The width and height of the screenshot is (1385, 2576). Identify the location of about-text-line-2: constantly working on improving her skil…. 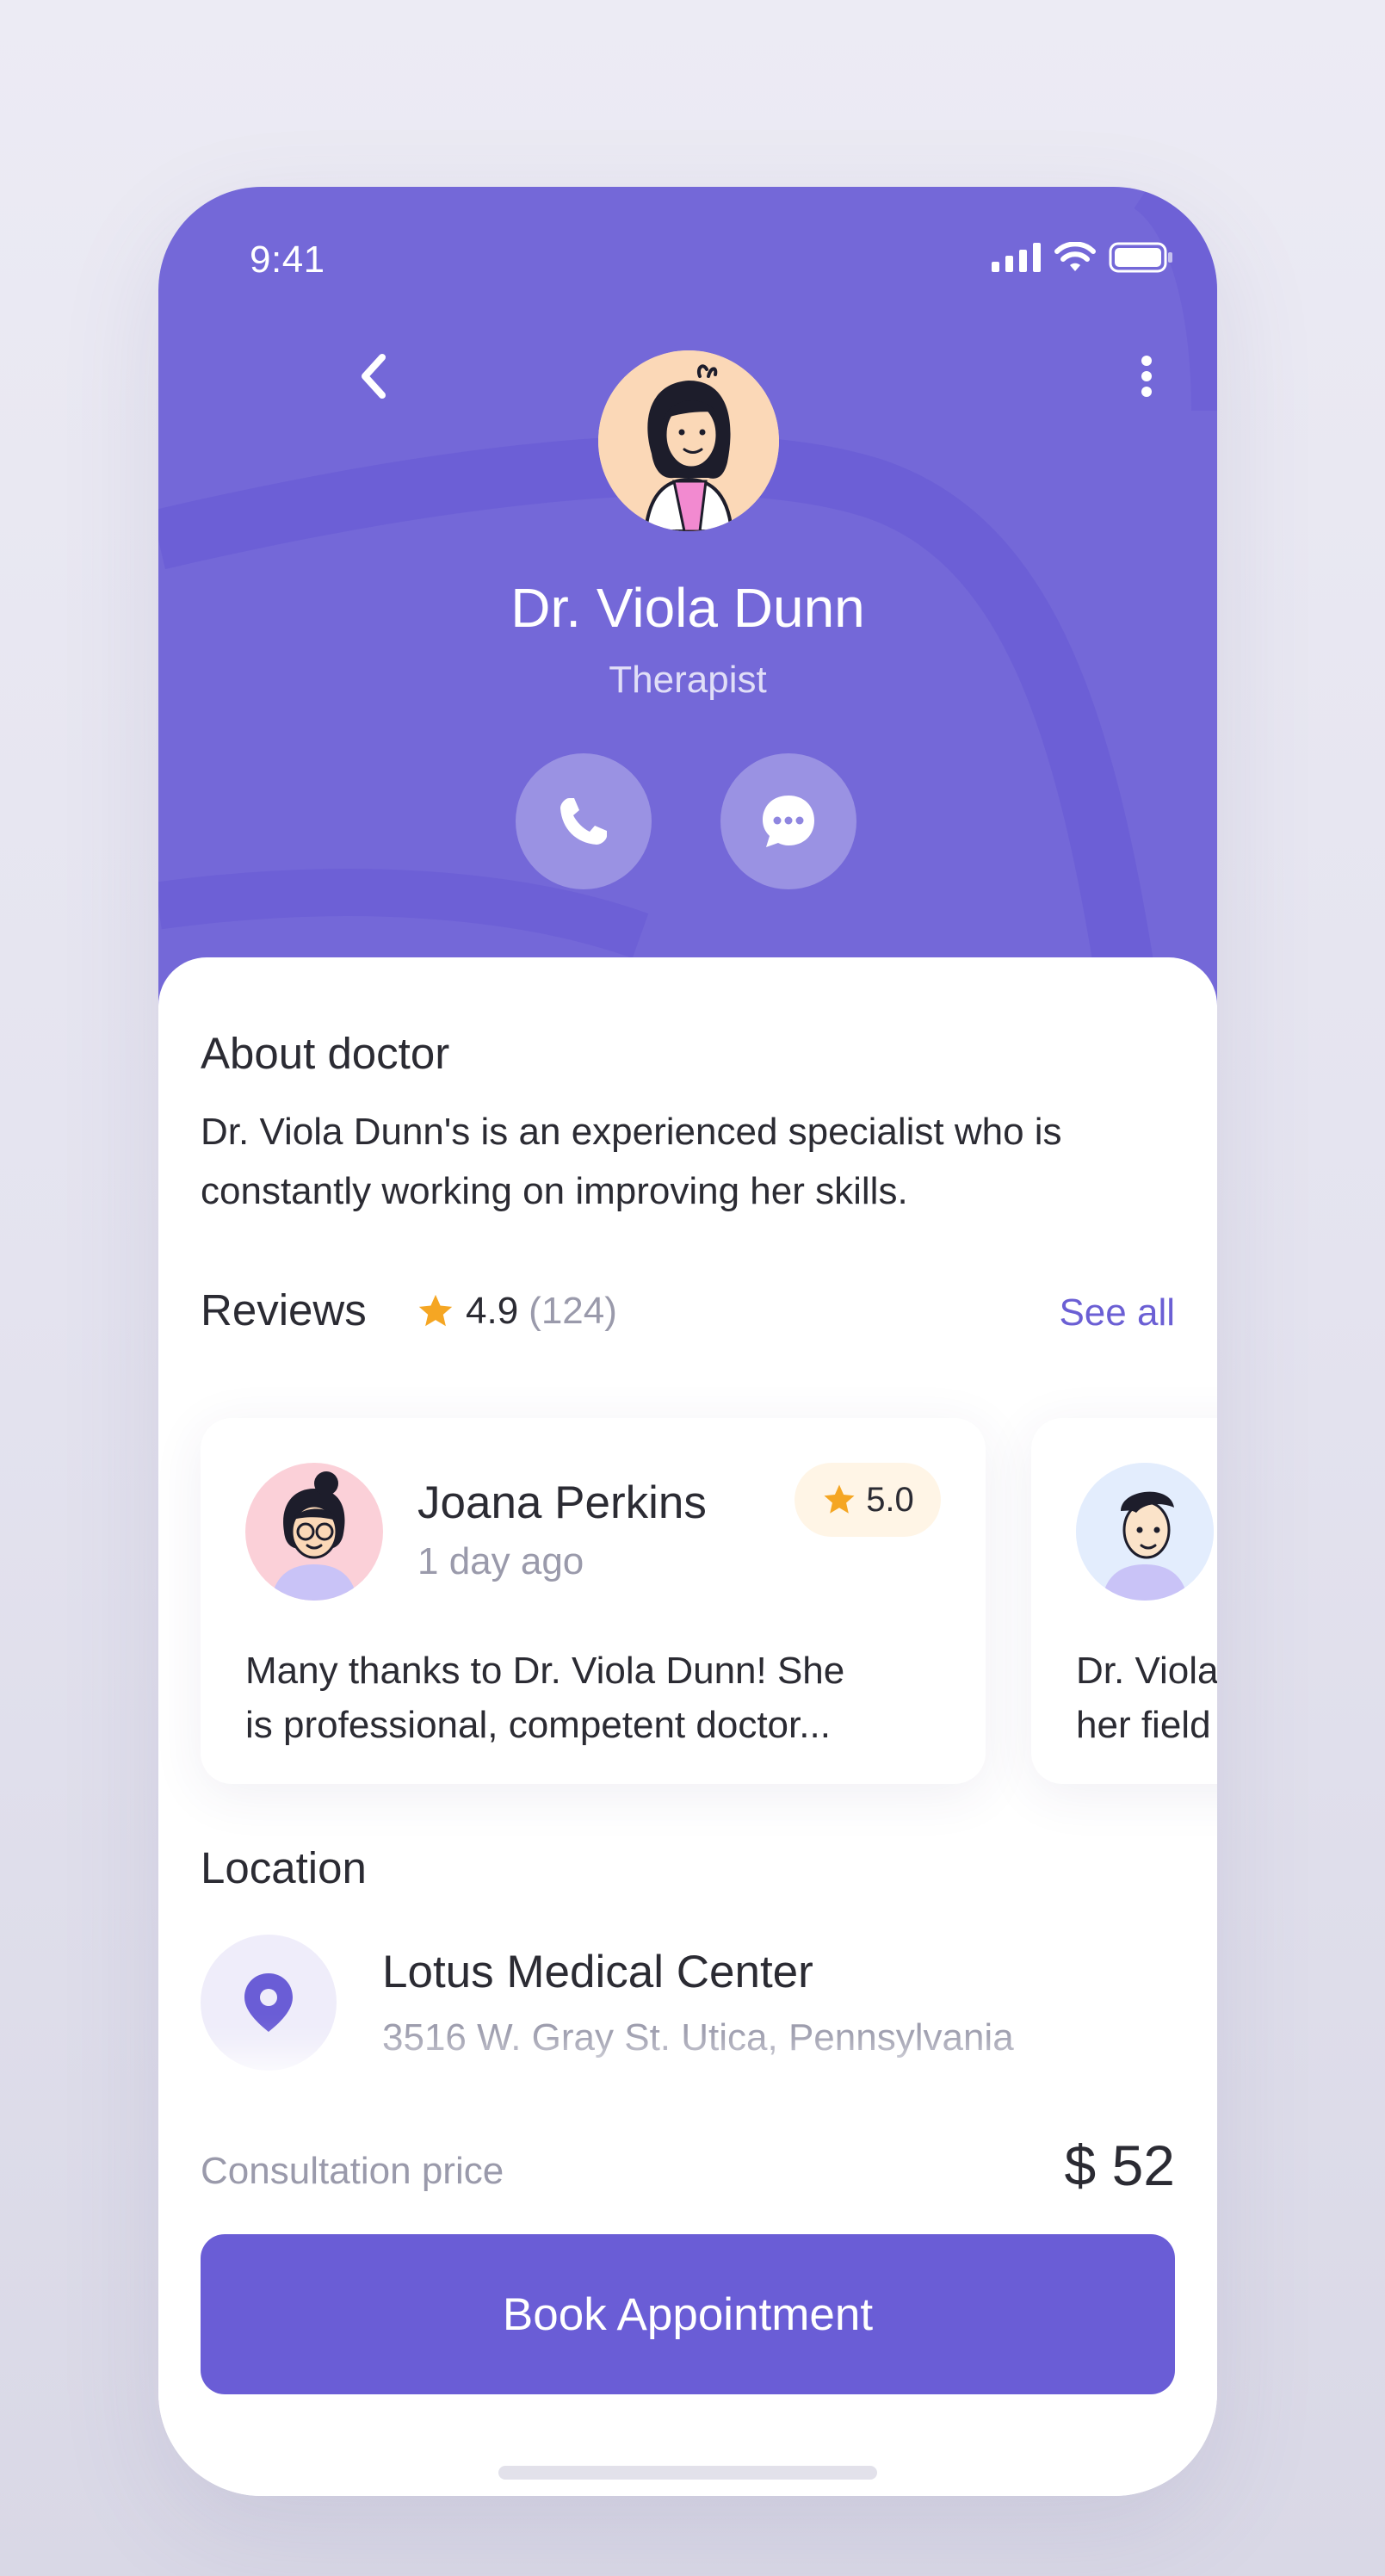
(554, 1191).